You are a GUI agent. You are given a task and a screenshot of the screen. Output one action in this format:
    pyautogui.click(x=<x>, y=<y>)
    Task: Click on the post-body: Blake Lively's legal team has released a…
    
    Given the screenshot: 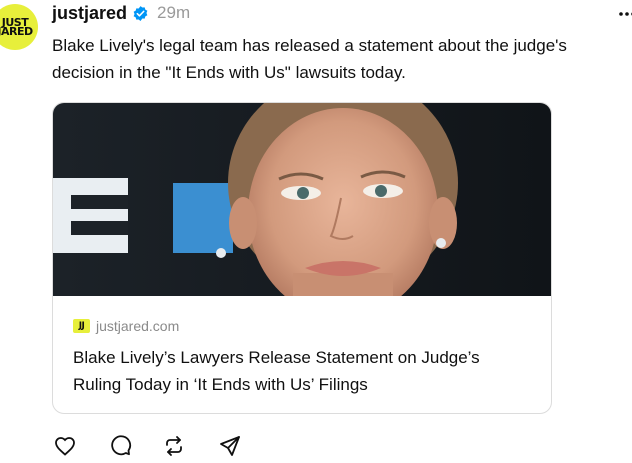 What is the action you would take?
    pyautogui.click(x=342, y=59)
    